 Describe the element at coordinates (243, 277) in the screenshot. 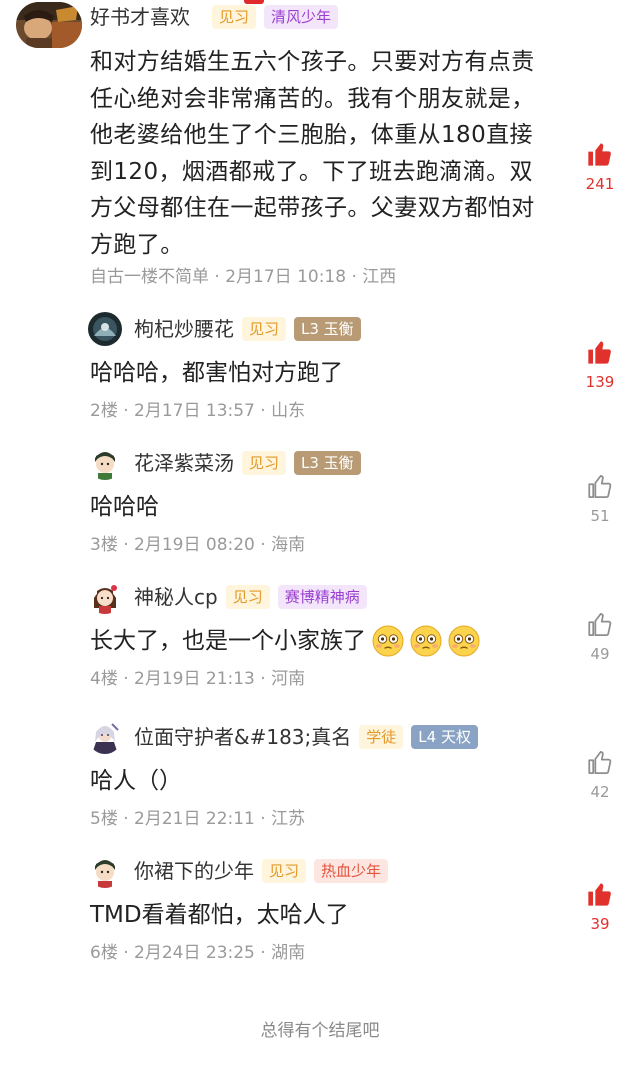

I see `comment-meta: 自古一楼不简单 · 2月17日 10:18 · 江西` at that location.